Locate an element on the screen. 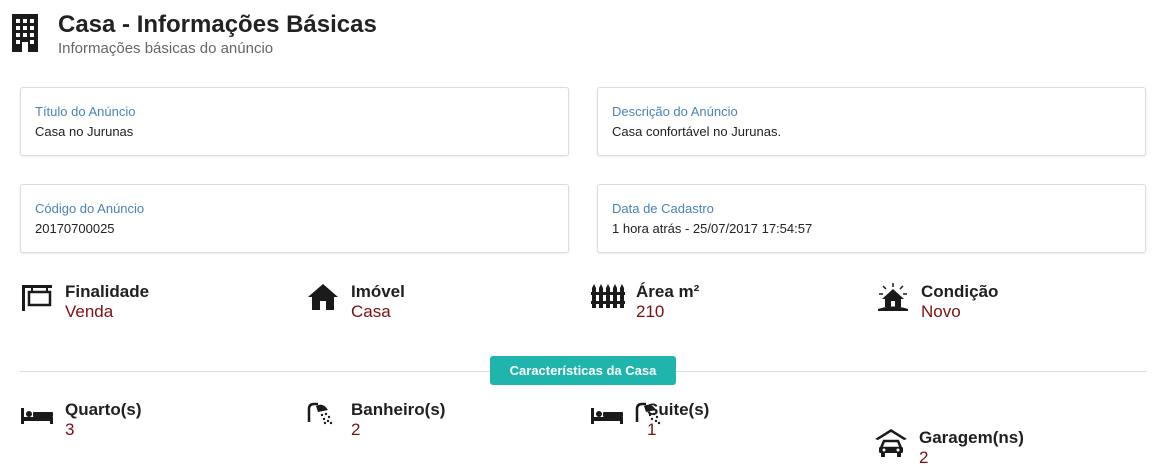 The image size is (1160, 475). card-value: 20170700025 is located at coordinates (75, 228).